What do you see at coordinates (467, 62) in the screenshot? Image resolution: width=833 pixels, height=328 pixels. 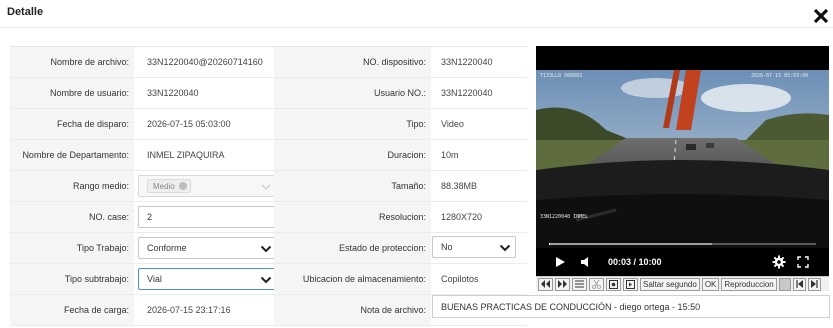 I see `value-device-no: 33N1220040` at bounding box center [467, 62].